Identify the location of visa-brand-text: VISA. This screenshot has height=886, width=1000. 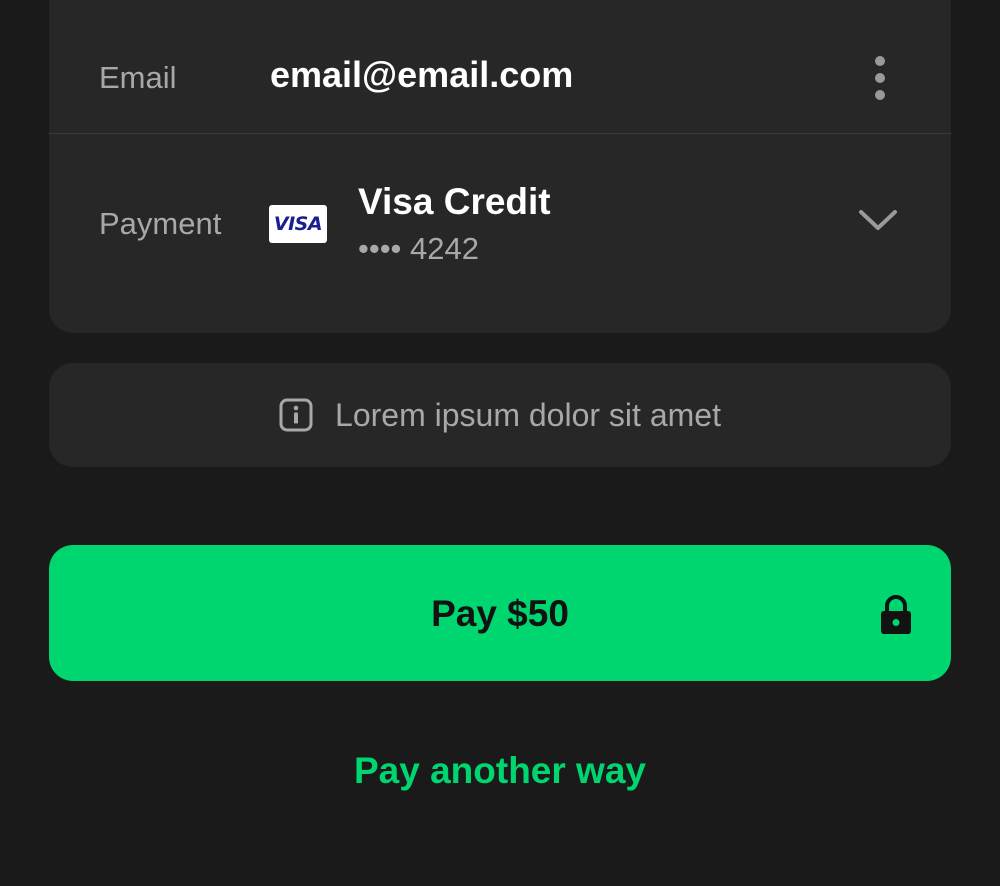
(298, 224).